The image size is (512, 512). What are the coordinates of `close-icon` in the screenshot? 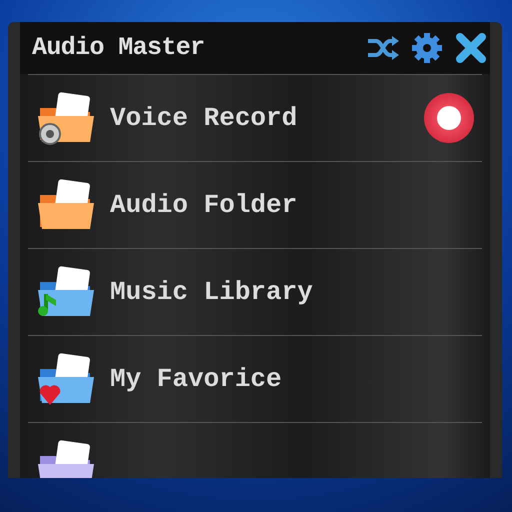 It's located at (471, 48).